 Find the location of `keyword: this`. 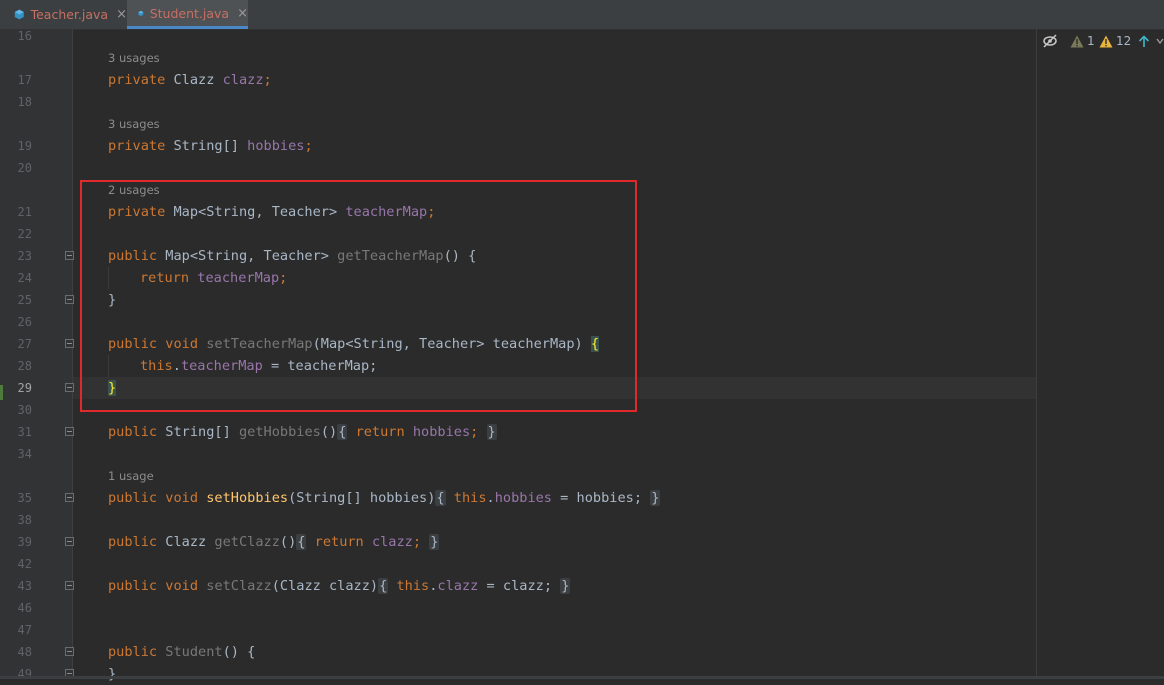

keyword: this is located at coordinates (413, 586).